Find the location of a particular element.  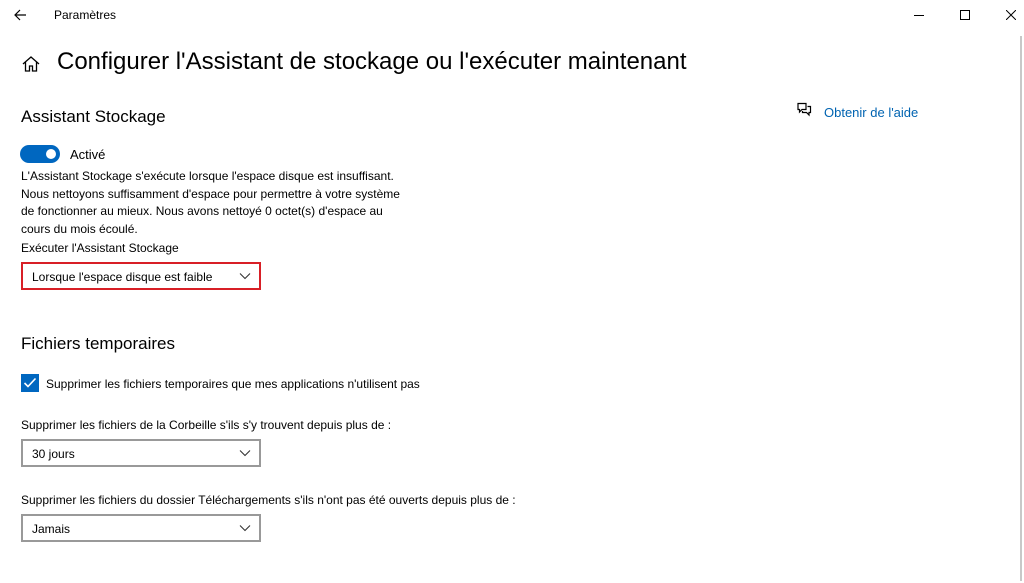

checkmark-icon is located at coordinates (30, 382).